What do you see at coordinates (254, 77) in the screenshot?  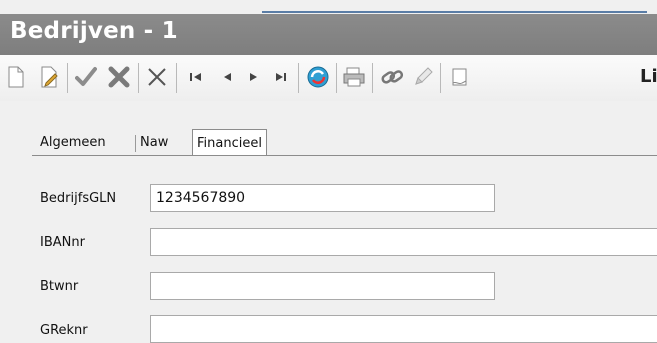 I see `next-record-icon` at bounding box center [254, 77].